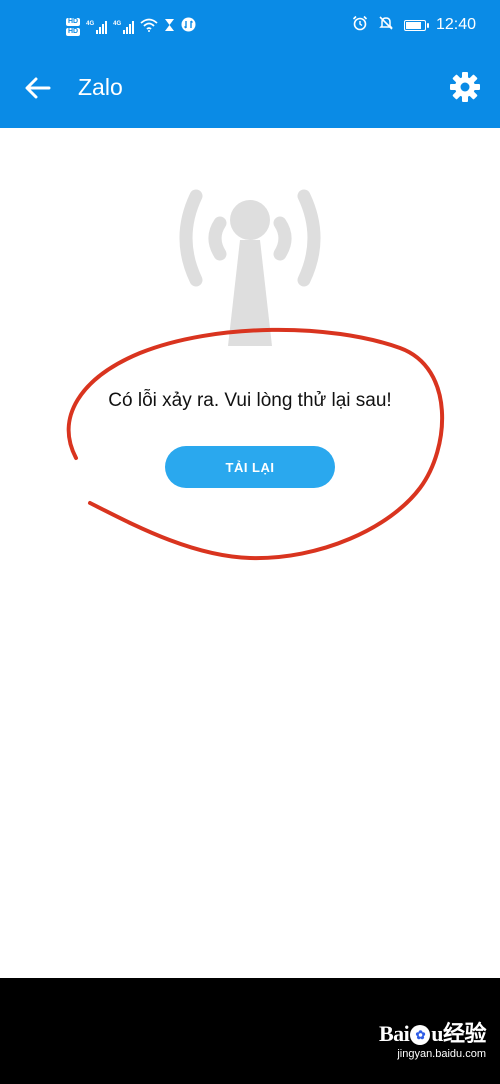 This screenshot has height=1084, width=500. I want to click on status-icons-right: 12:40, so click(414, 25).